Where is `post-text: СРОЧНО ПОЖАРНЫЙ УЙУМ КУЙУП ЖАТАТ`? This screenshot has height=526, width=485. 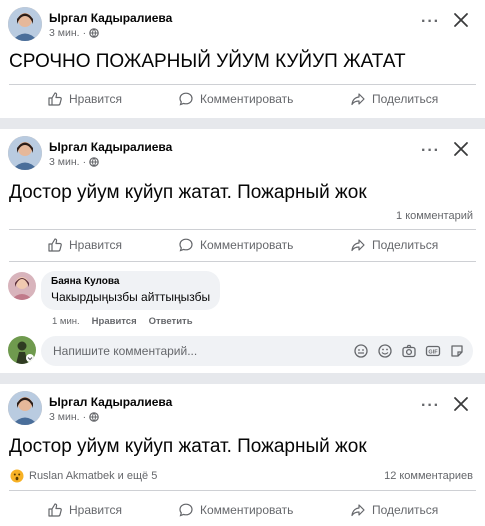
post-text: СРОЧНО ПОЖАРНЫЙ УЙУМ КУЙУП ЖАТАТ is located at coordinates (207, 61).